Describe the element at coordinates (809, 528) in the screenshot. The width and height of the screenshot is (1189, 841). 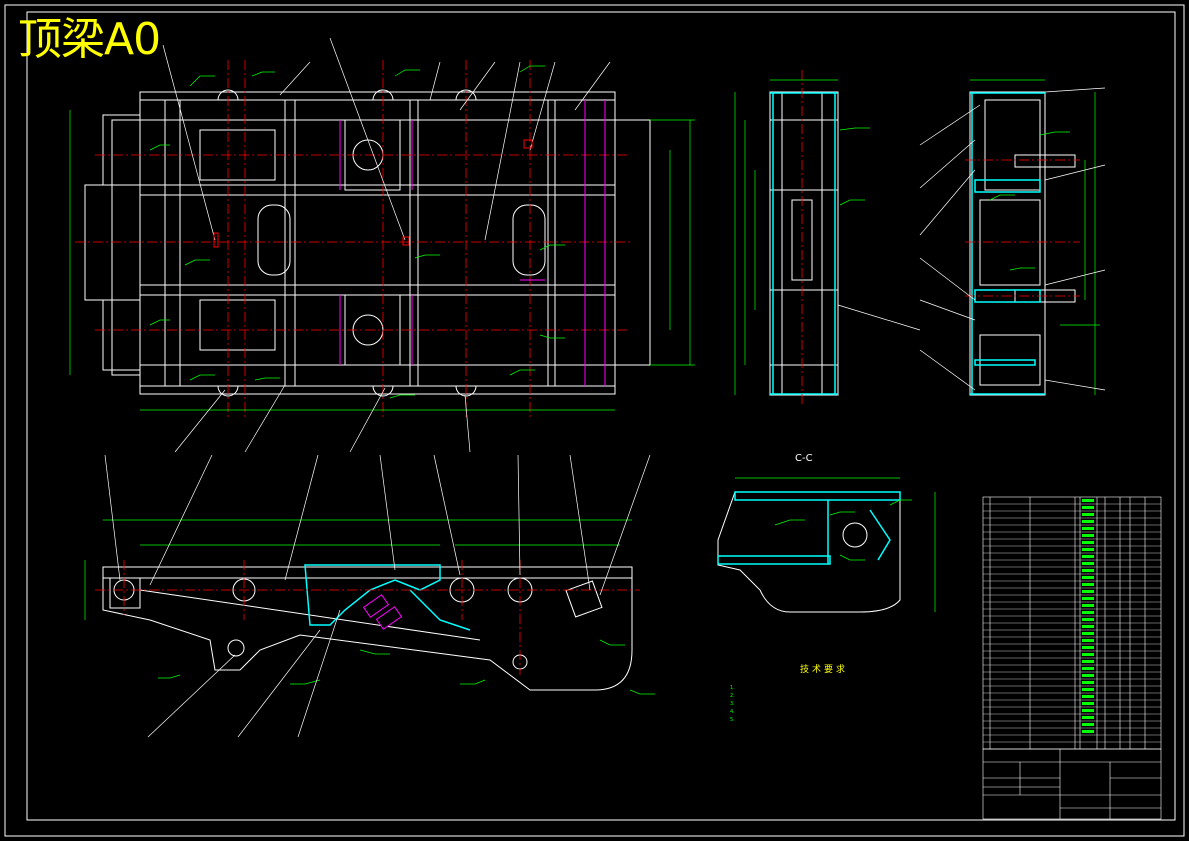
I see `section-cc-hatch` at that location.